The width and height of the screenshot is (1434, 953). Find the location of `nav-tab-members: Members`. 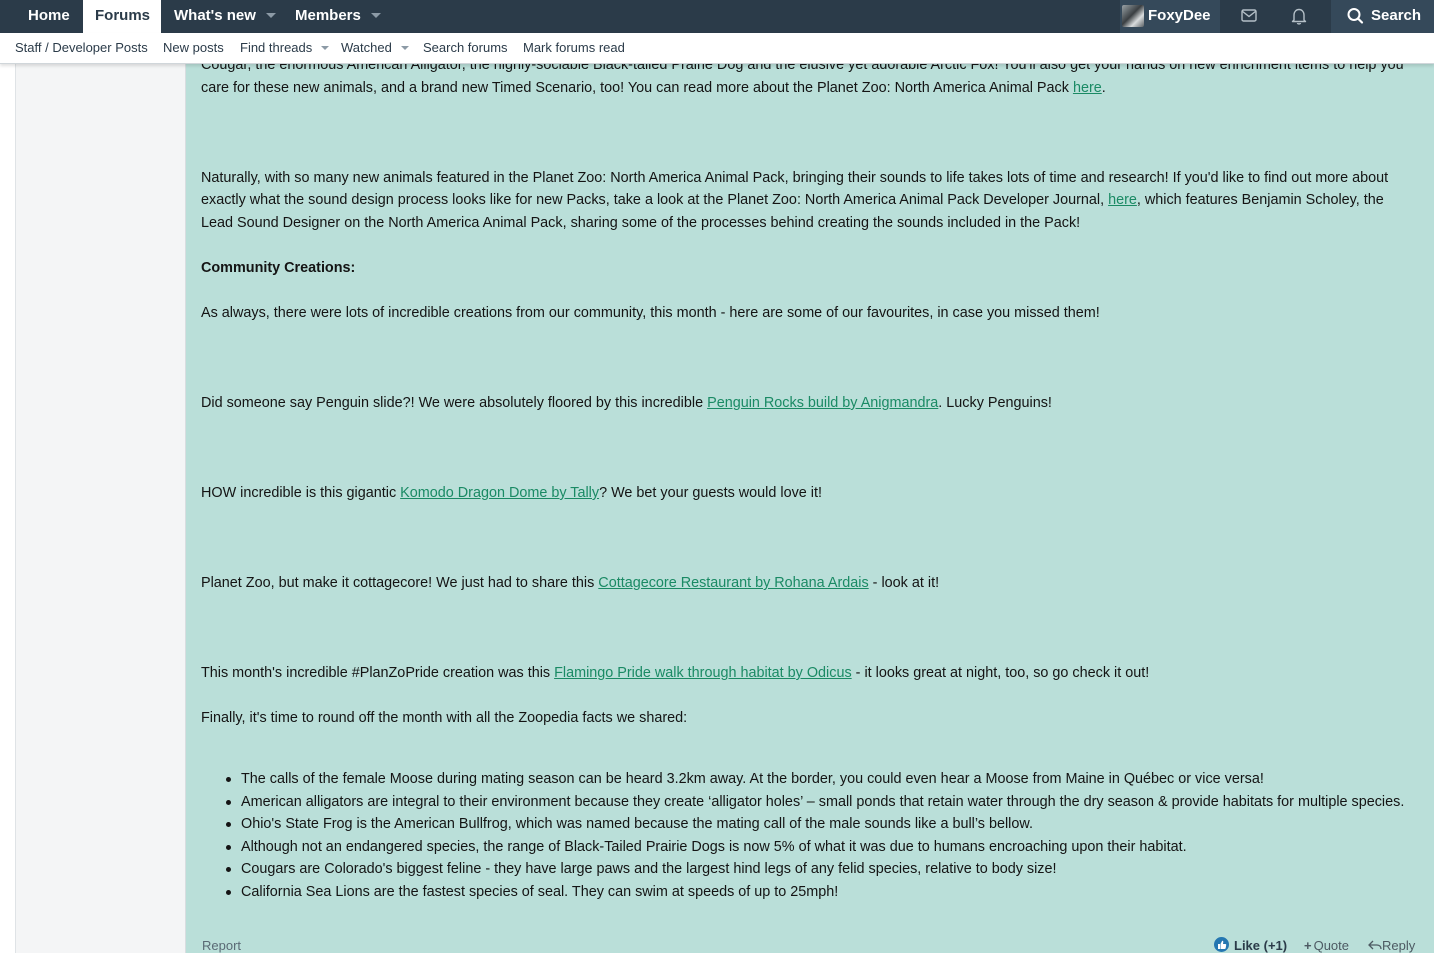

nav-tab-members: Members is located at coordinates (338, 16).